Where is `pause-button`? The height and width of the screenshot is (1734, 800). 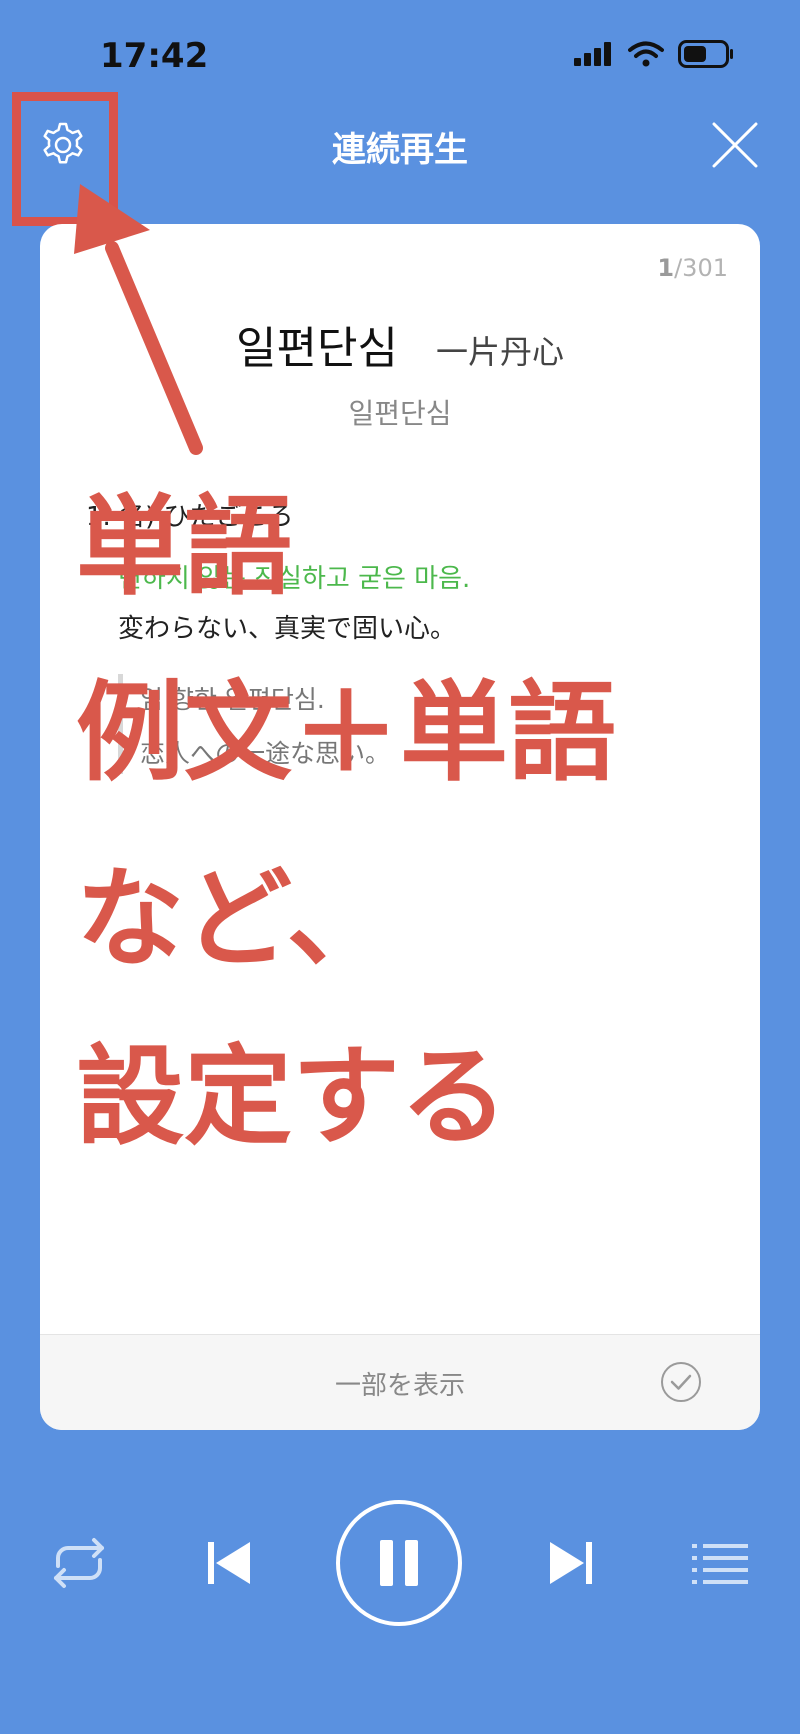
pause-button is located at coordinates (399, 1563).